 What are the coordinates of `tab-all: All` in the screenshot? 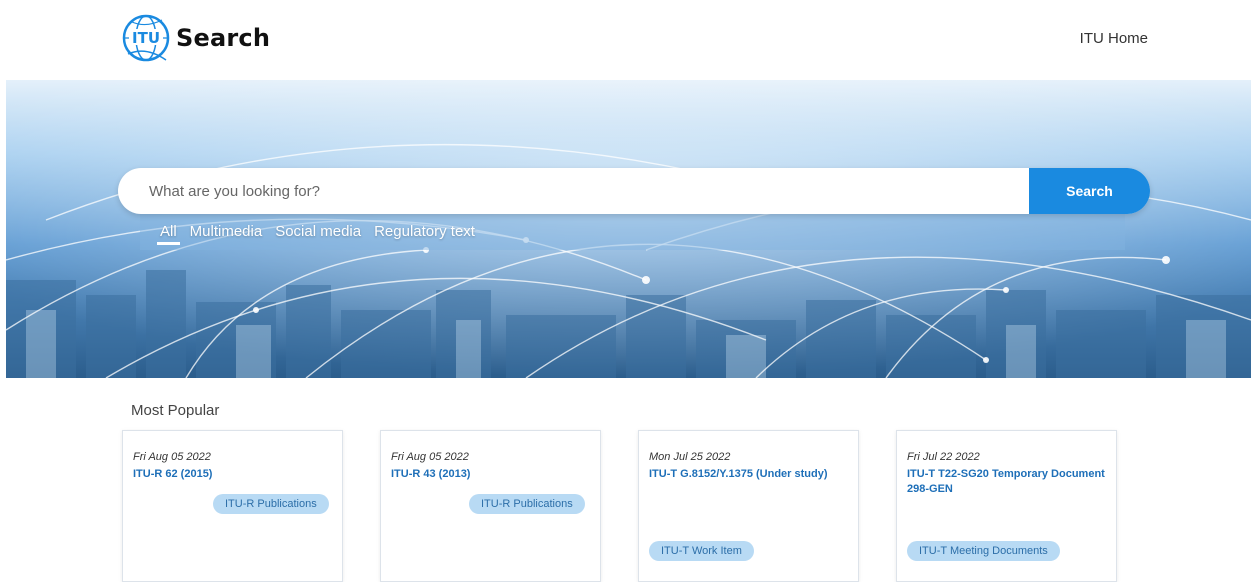 It's located at (168, 234).